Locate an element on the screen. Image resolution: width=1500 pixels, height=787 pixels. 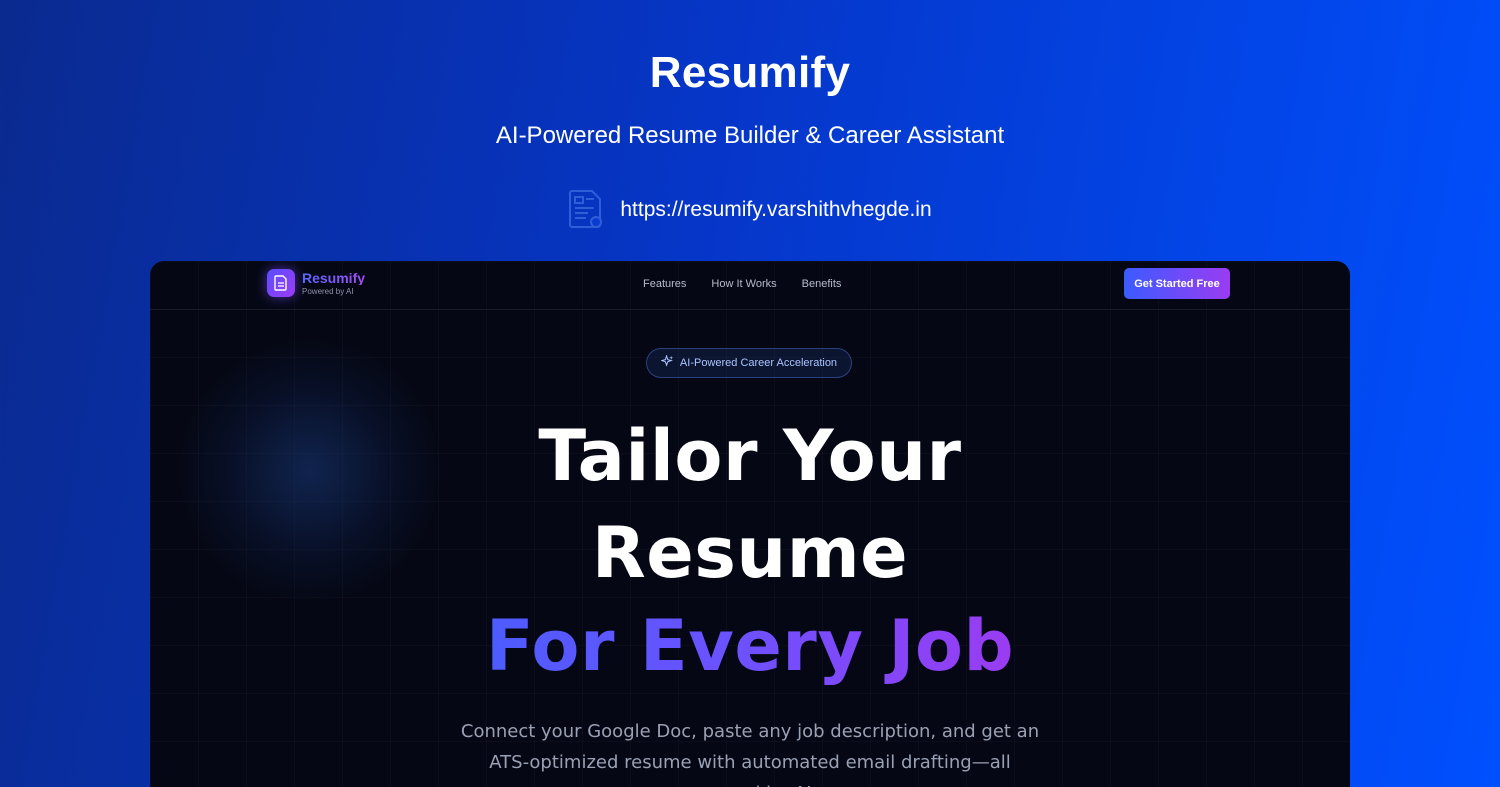
hero-headline-highlight-text: For Every Job is located at coordinates (750, 646).